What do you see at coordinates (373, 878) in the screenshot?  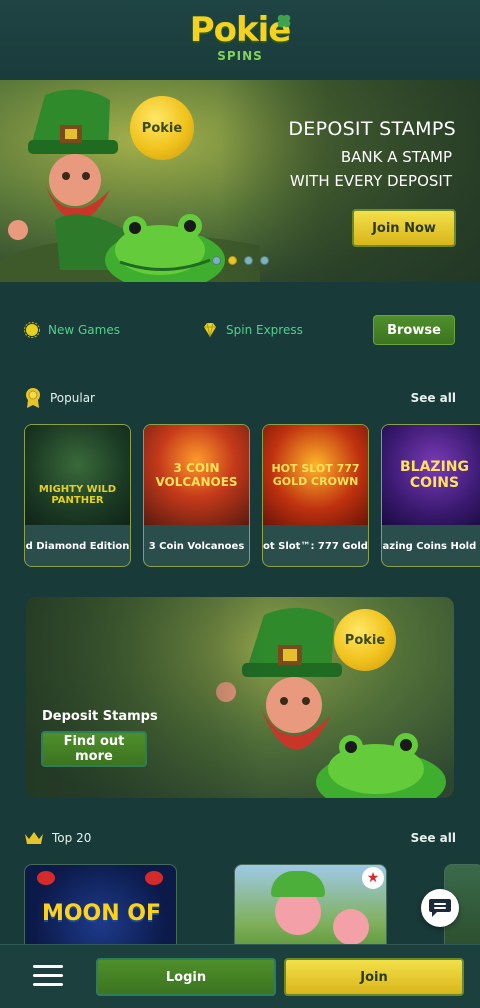 I see `star-badge-icon: ★` at bounding box center [373, 878].